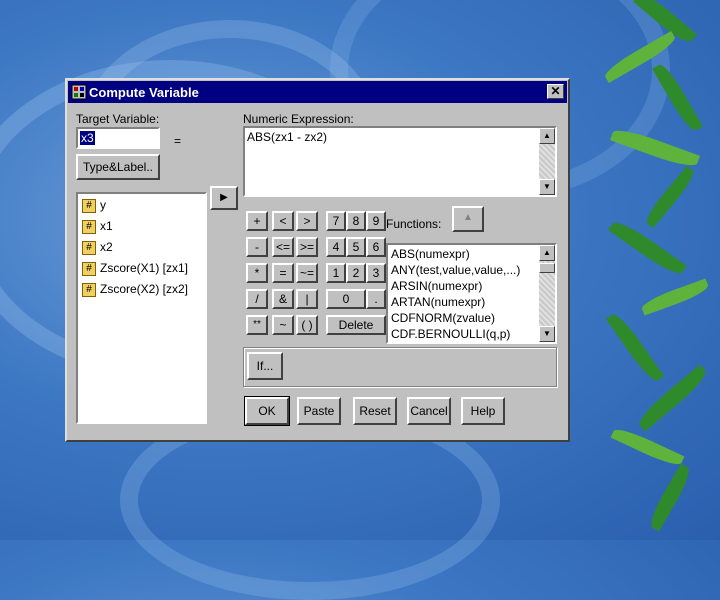 This screenshot has height=600, width=720. What do you see at coordinates (336, 247) in the screenshot?
I see `keypad-4-button: 4` at bounding box center [336, 247].